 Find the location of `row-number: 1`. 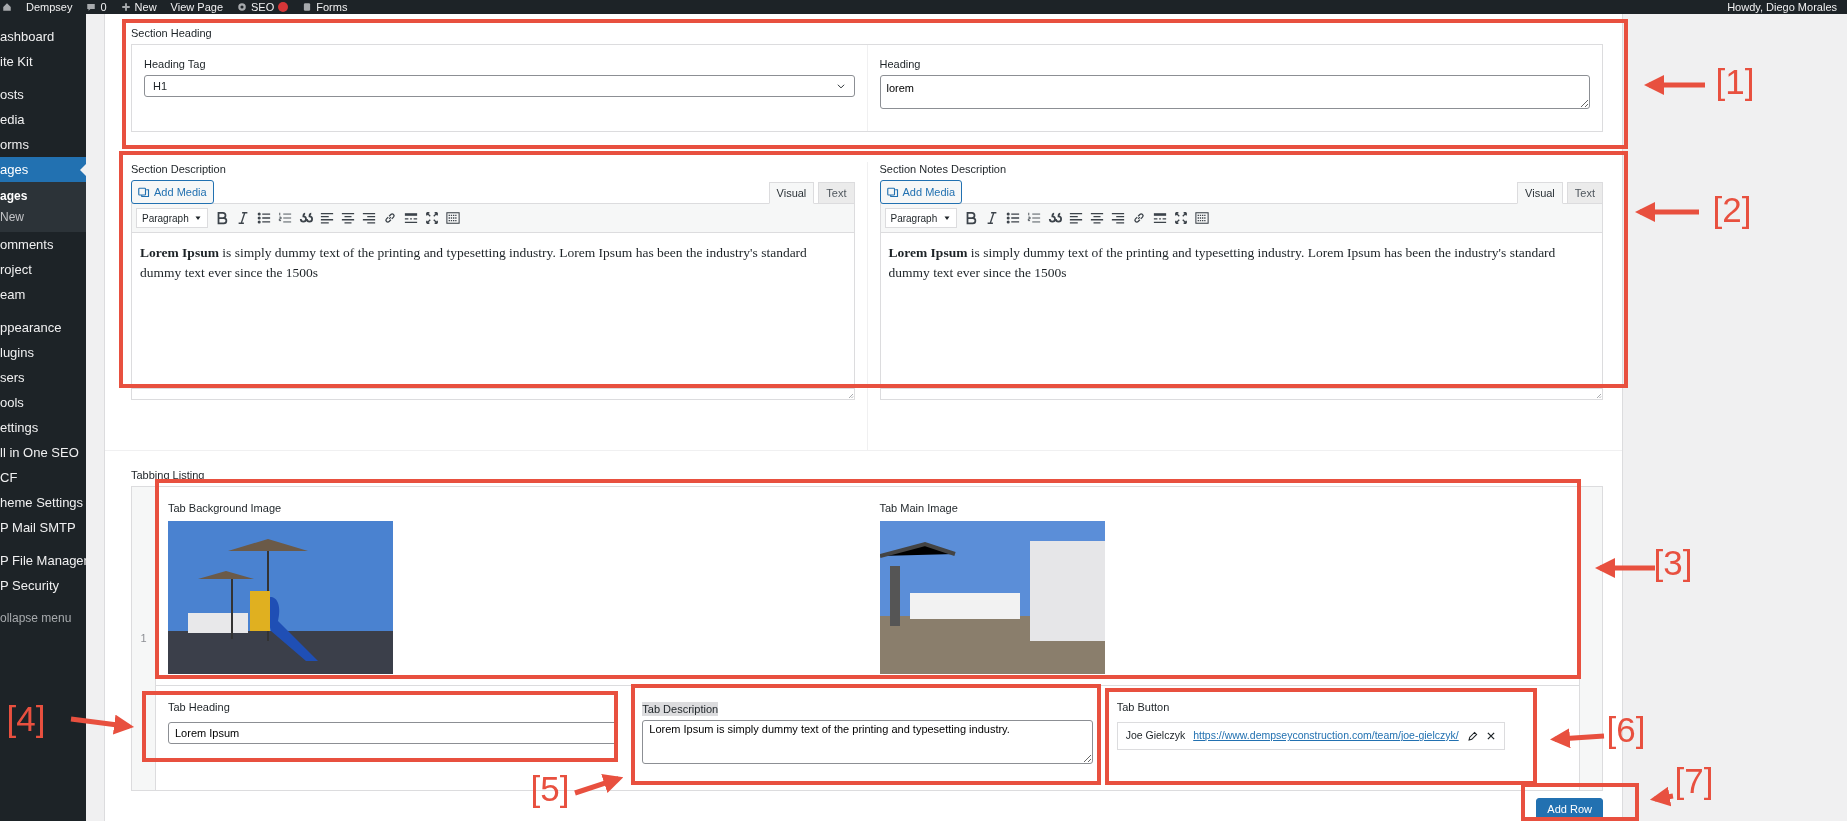

row-number: 1 is located at coordinates (144, 638).